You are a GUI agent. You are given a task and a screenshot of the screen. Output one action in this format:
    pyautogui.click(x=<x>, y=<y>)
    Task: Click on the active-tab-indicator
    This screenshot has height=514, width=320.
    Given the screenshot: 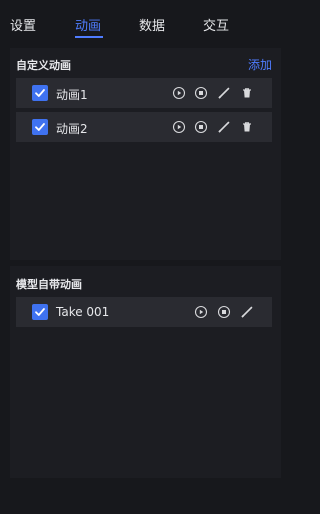 What is the action you would take?
    pyautogui.click(x=89, y=37)
    